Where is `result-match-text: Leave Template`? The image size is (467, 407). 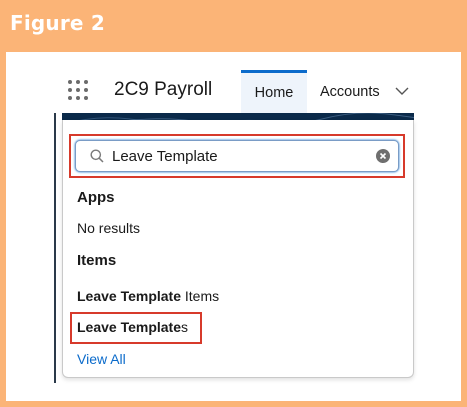
result-match-text: Leave Template is located at coordinates (129, 296).